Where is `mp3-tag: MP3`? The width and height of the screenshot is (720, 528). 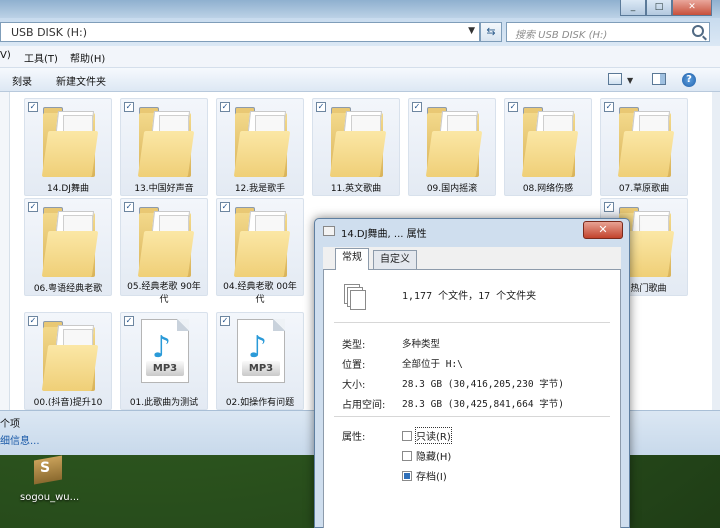
mp3-tag: MP3 is located at coordinates (261, 368).